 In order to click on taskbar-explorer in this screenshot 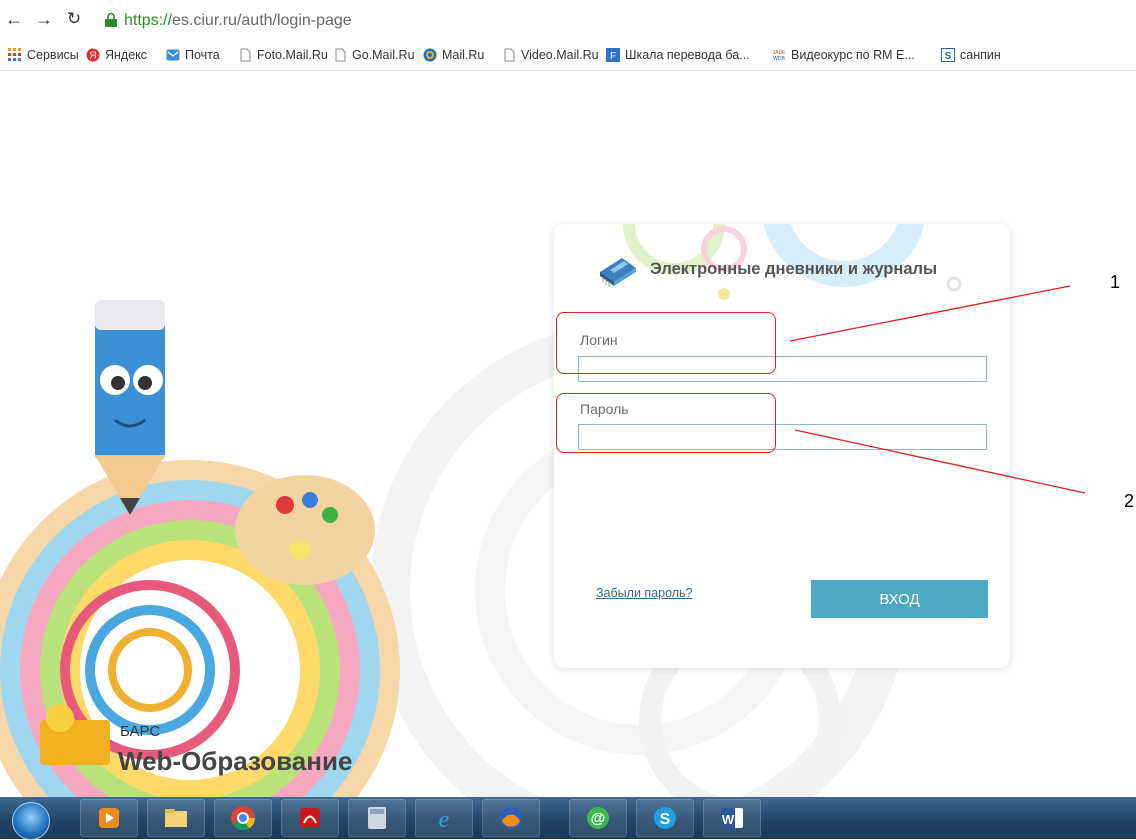, I will do `click(176, 818)`.